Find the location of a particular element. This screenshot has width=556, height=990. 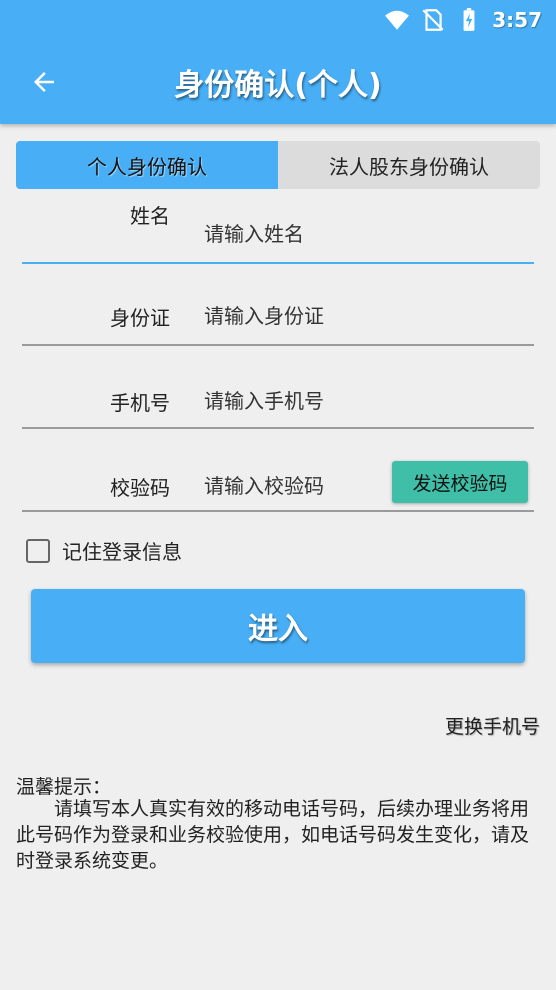

id-card-row: 身份证 is located at coordinates (278, 304).